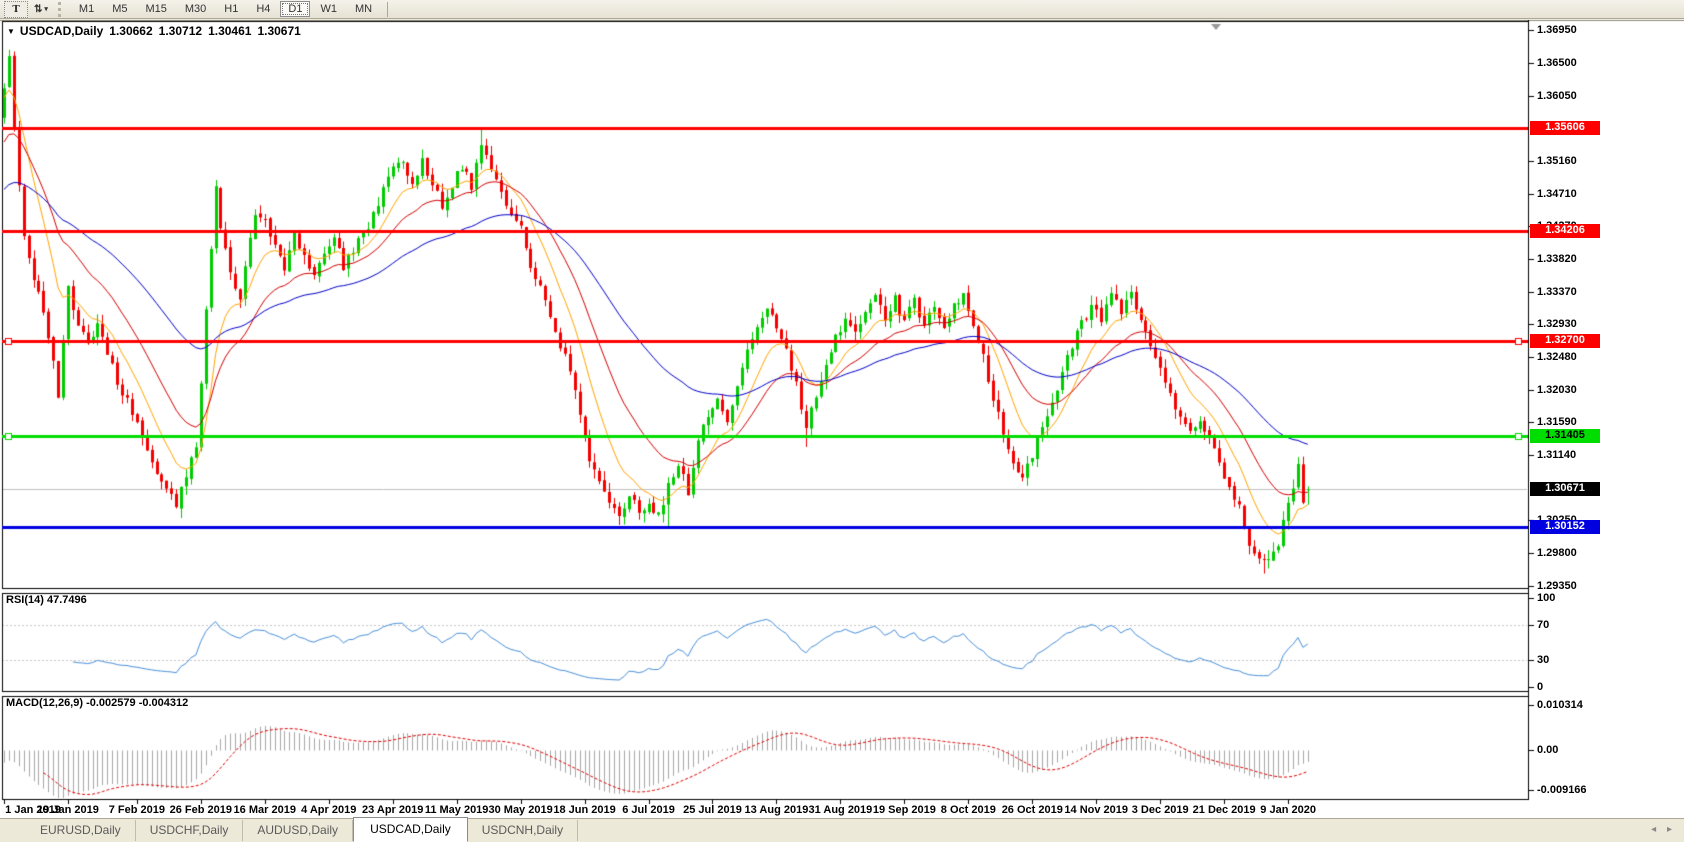  I want to click on tile-windows-button: ⇅ ▾, so click(41, 9).